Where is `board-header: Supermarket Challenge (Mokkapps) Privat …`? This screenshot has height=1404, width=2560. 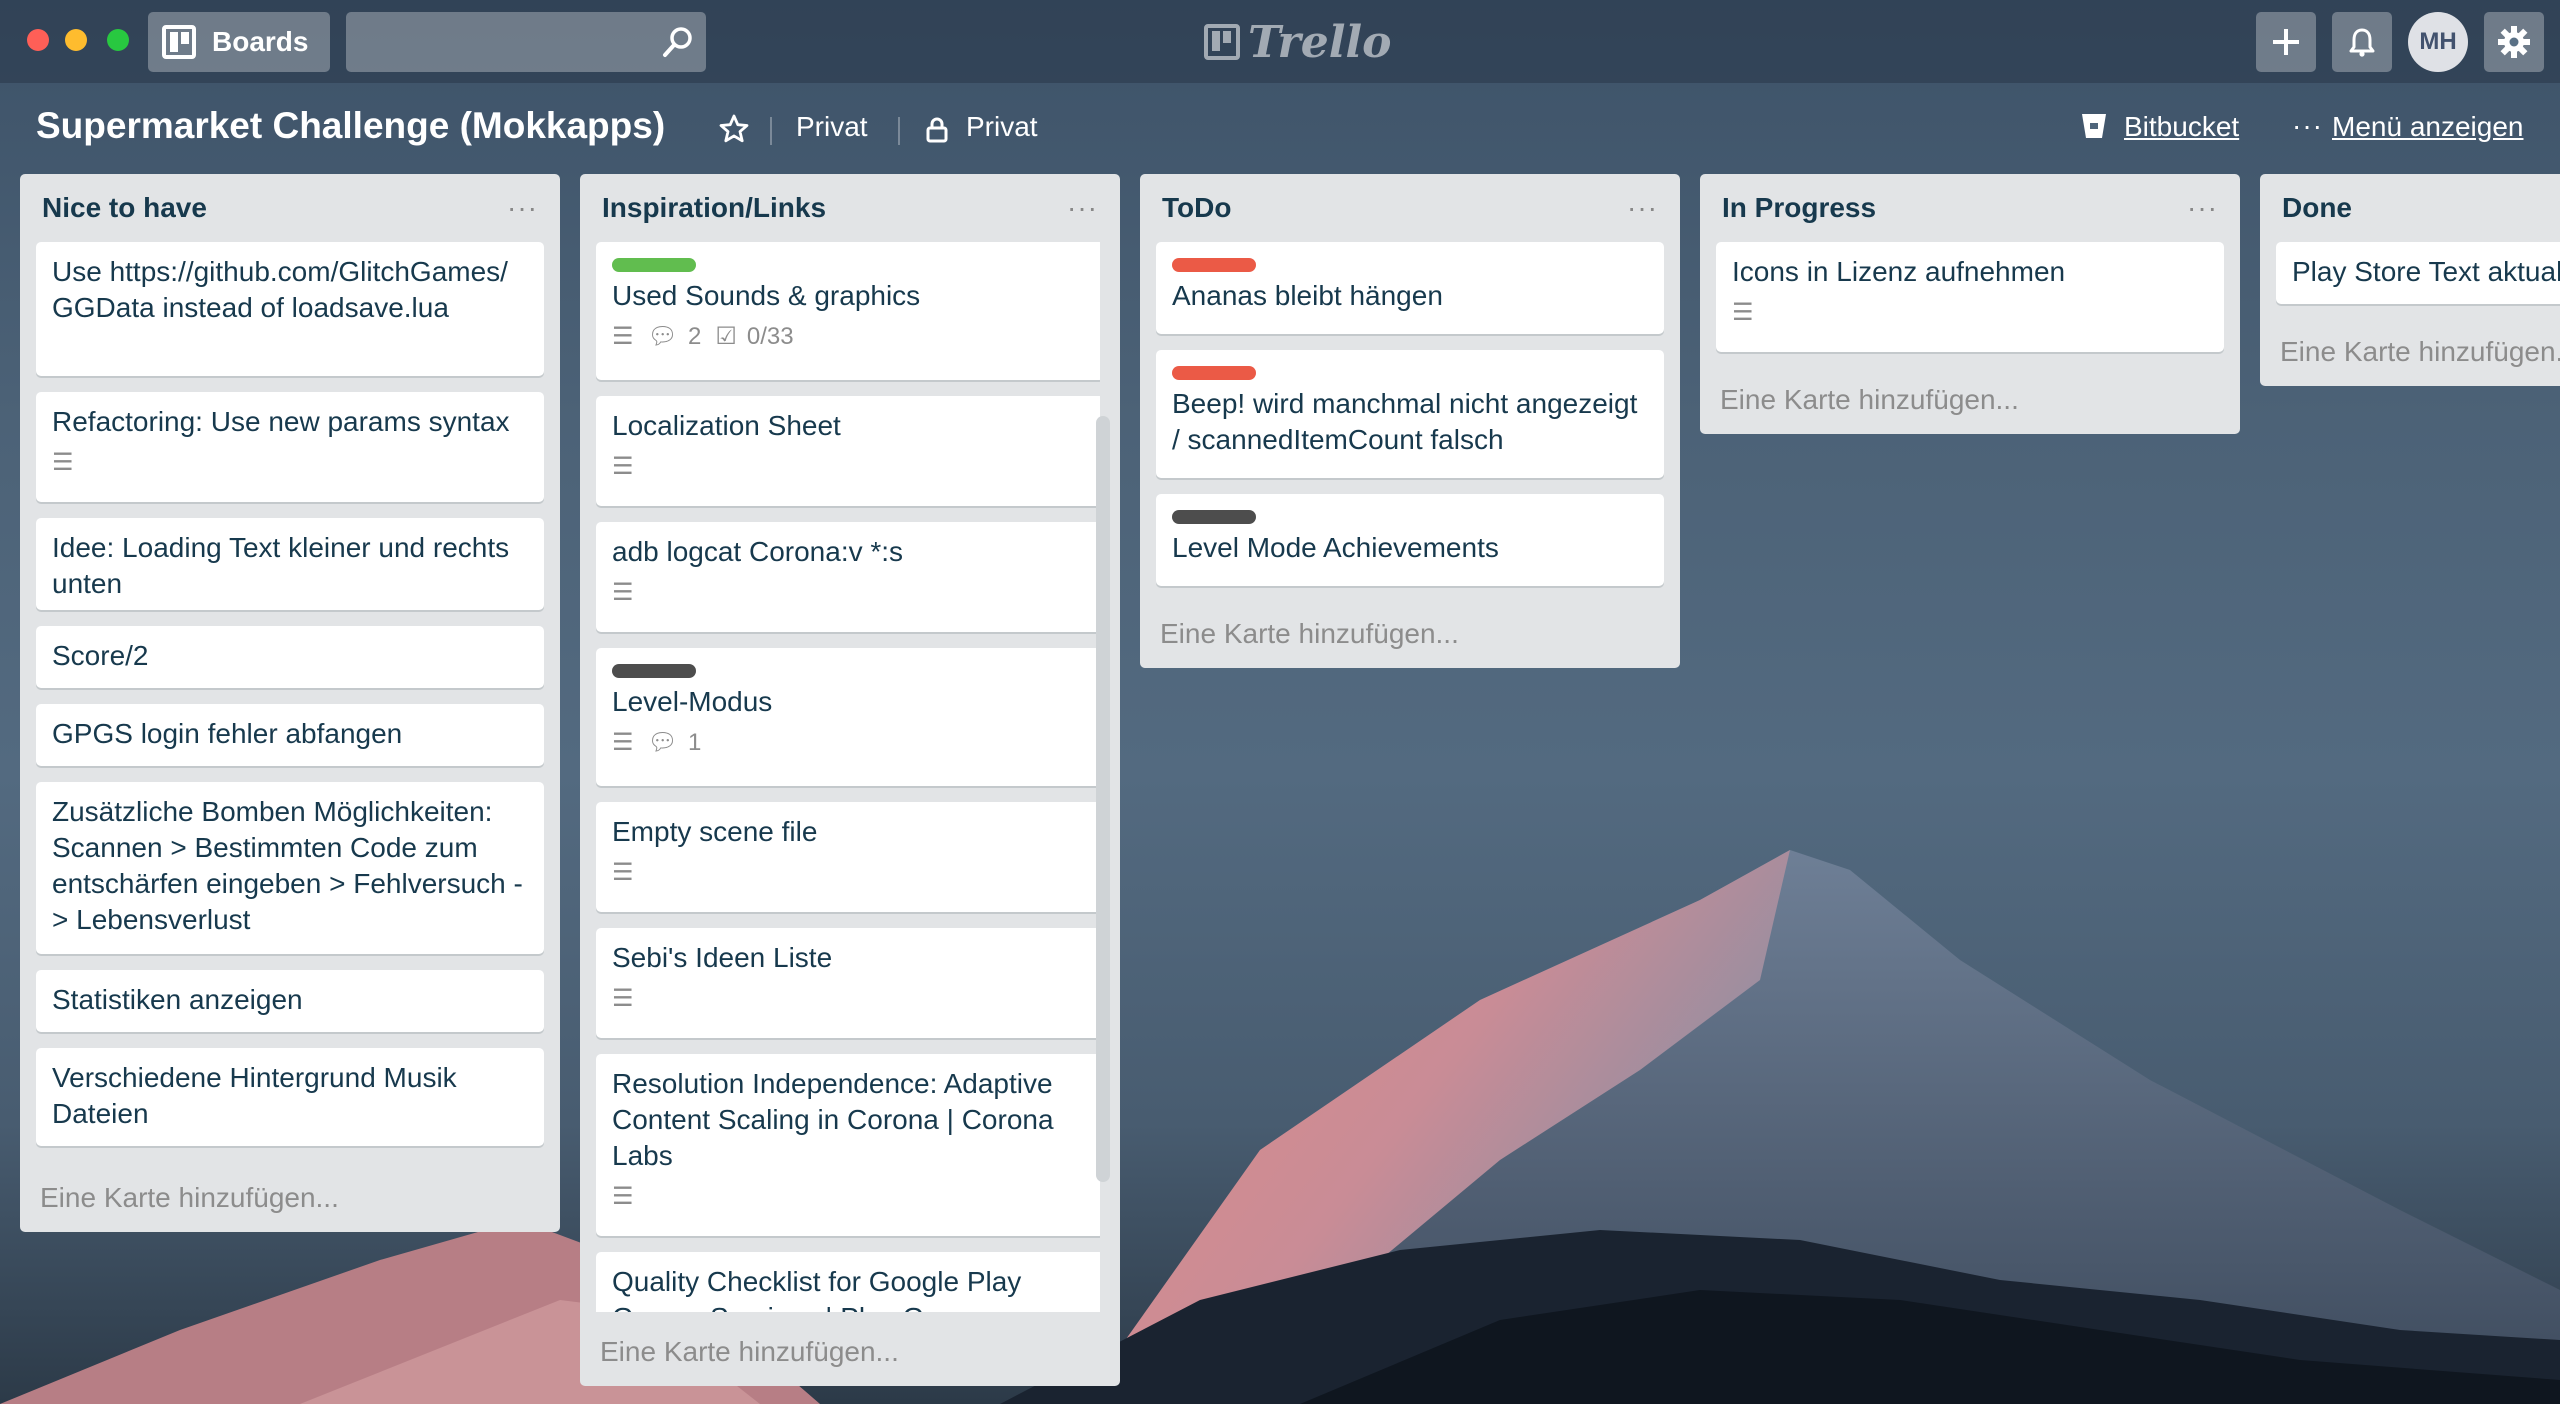 board-header: Supermarket Challenge (Mokkapps) Privat … is located at coordinates (1280, 127).